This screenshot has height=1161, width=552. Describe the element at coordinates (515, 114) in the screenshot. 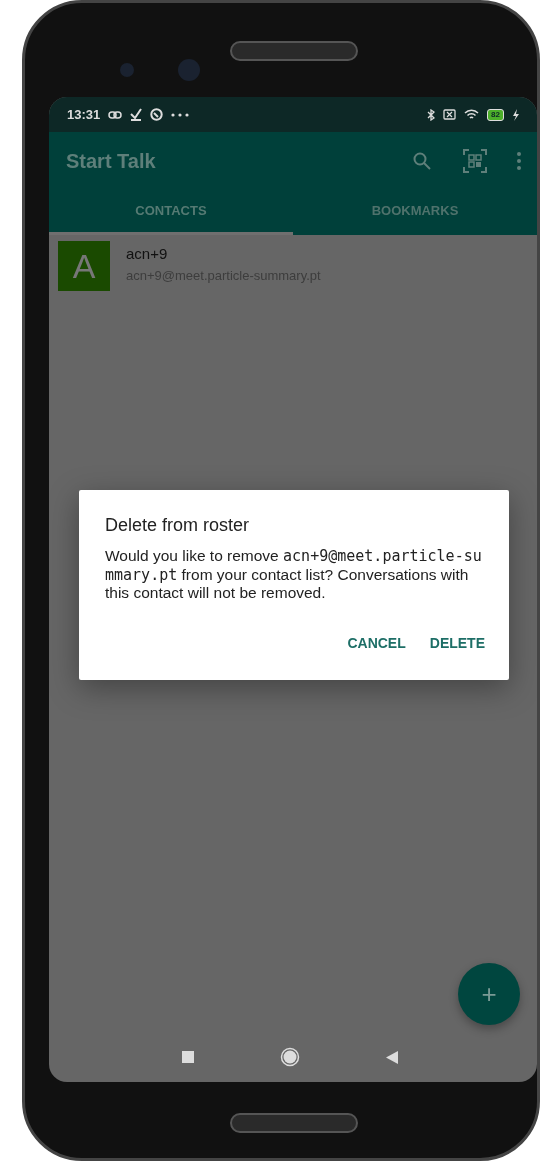

I see `charging-icon` at that location.